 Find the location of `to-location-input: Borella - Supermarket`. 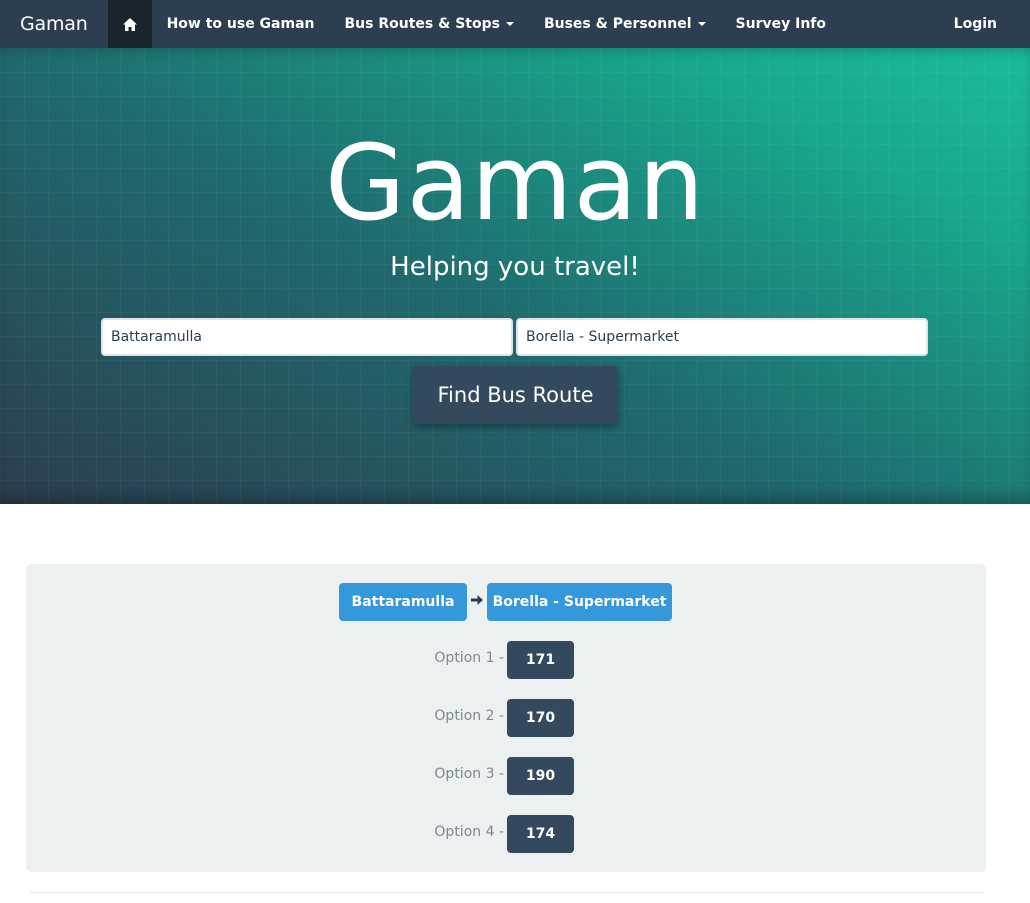

to-location-input: Borella - Supermarket is located at coordinates (722, 337).